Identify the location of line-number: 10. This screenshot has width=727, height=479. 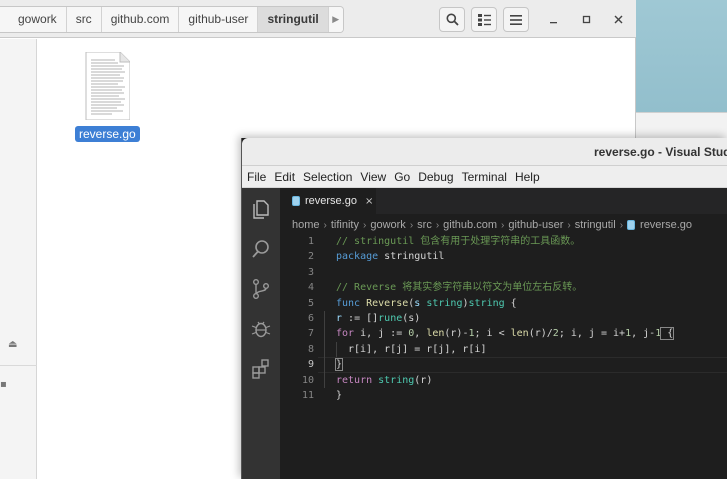
(307, 380).